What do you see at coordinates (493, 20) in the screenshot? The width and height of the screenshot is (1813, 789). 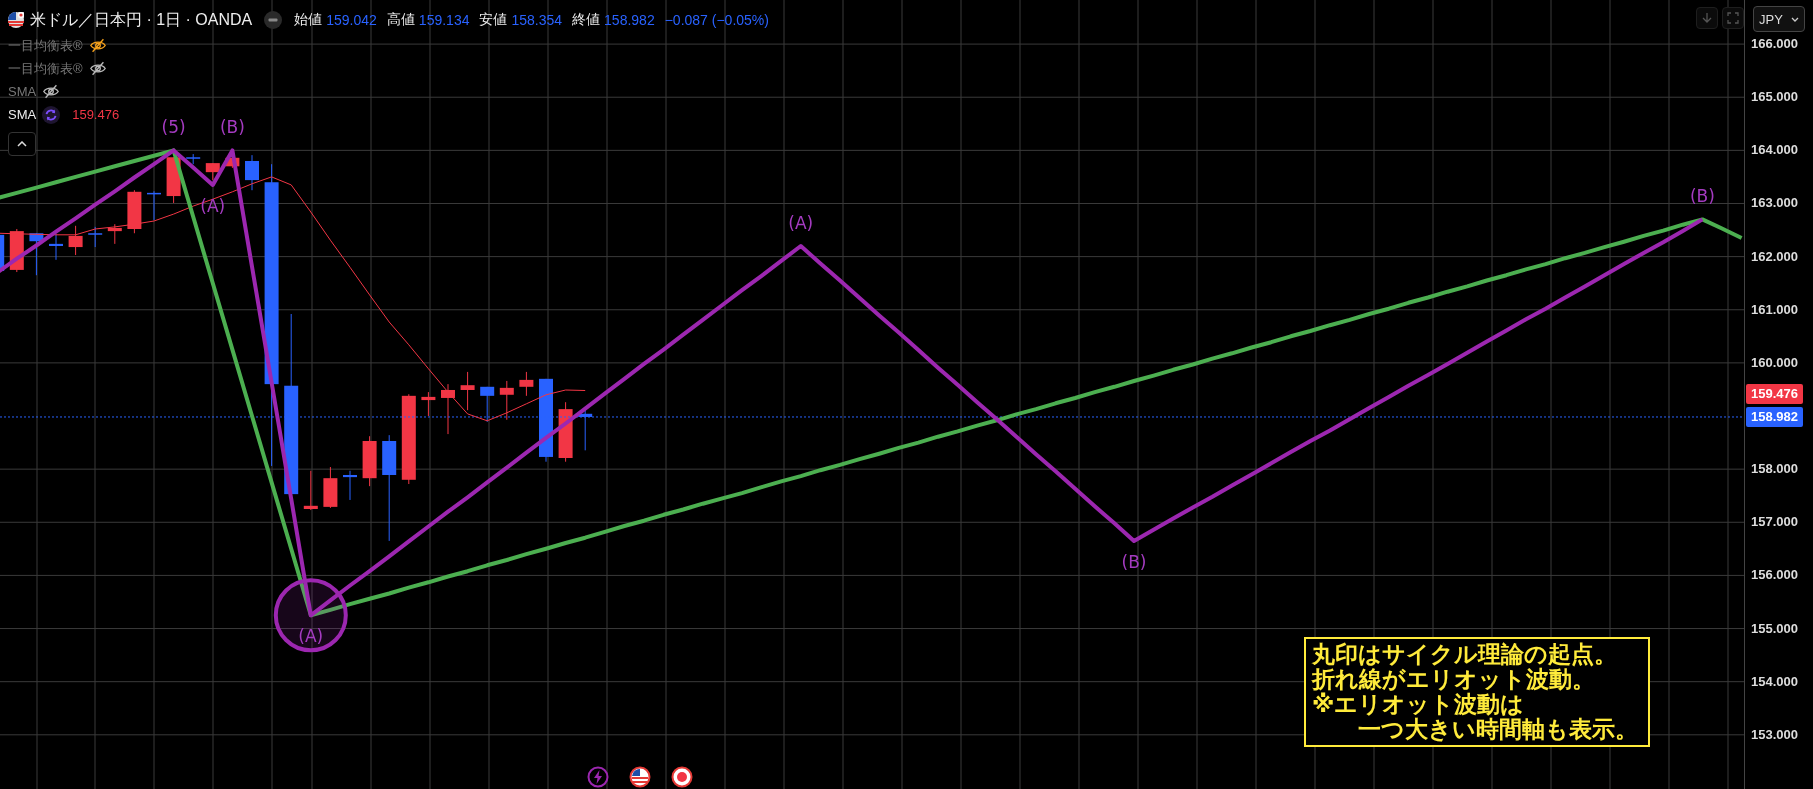 I see `quote-label: 安値` at bounding box center [493, 20].